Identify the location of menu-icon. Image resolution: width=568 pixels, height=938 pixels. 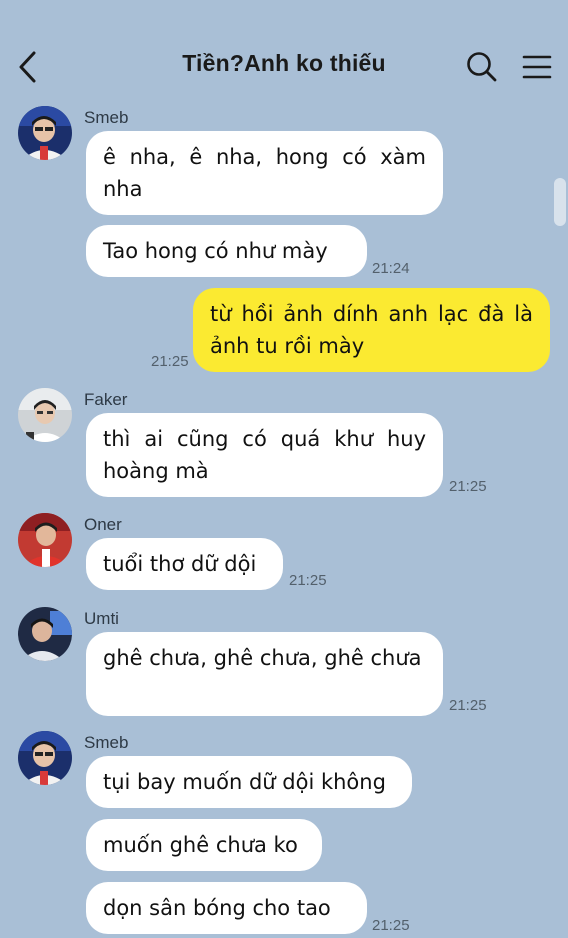
(537, 67).